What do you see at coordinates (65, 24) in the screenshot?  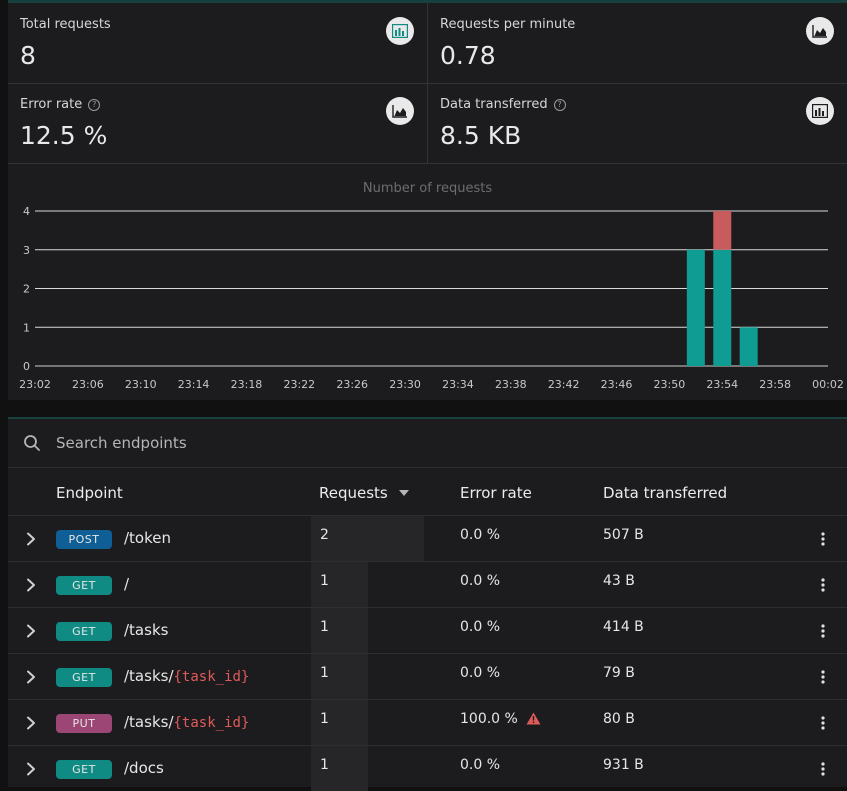 I see `stat-label: Total requests` at bounding box center [65, 24].